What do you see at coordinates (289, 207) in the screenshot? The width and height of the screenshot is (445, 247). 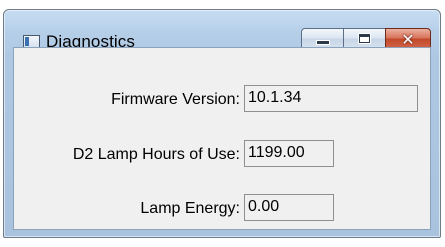 I see `lamp-energy-field: 0.00` at bounding box center [289, 207].